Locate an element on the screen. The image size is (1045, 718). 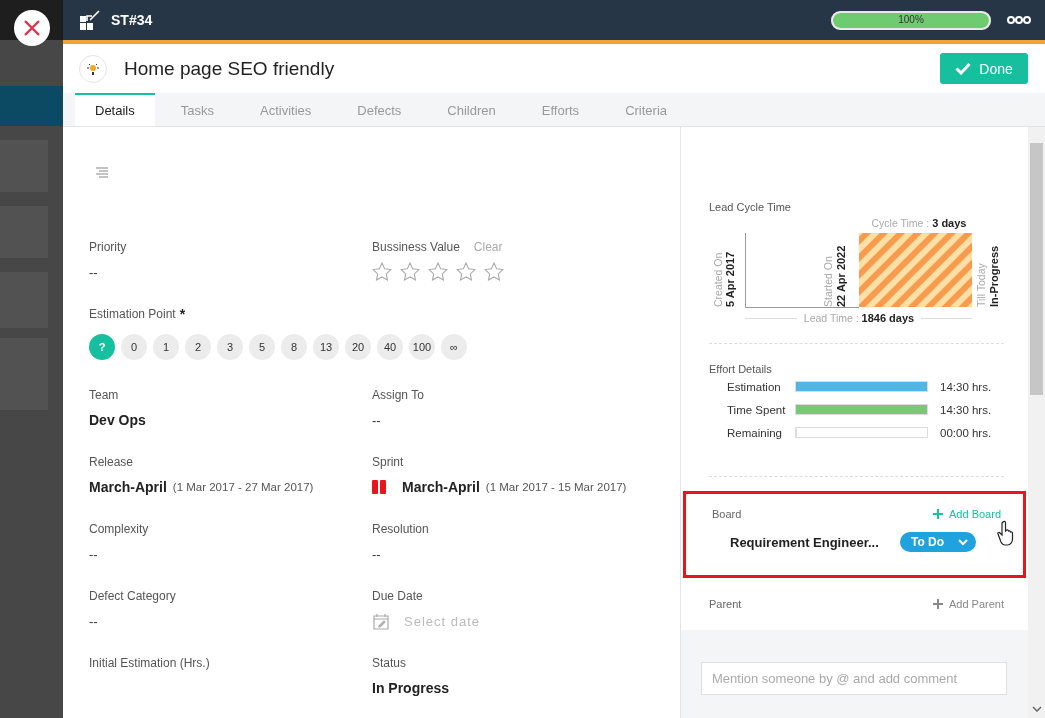
field-label: Priority is located at coordinates (108, 247).